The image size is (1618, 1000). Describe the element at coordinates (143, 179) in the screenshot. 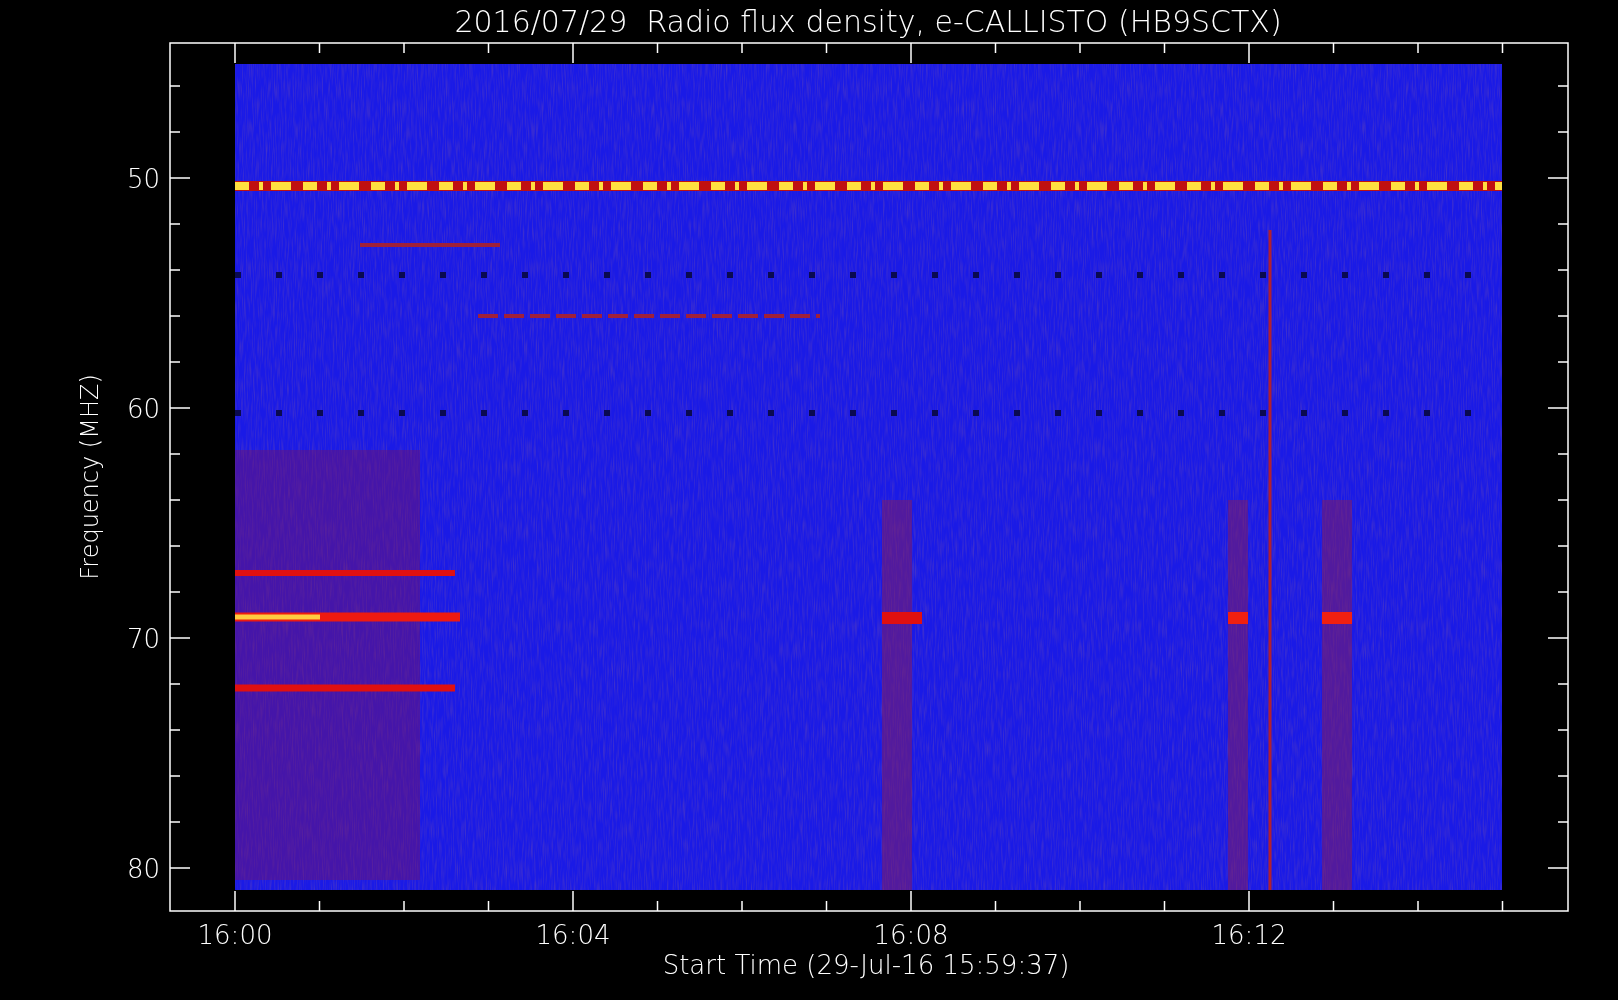

I see `y-tick-label: 50` at that location.